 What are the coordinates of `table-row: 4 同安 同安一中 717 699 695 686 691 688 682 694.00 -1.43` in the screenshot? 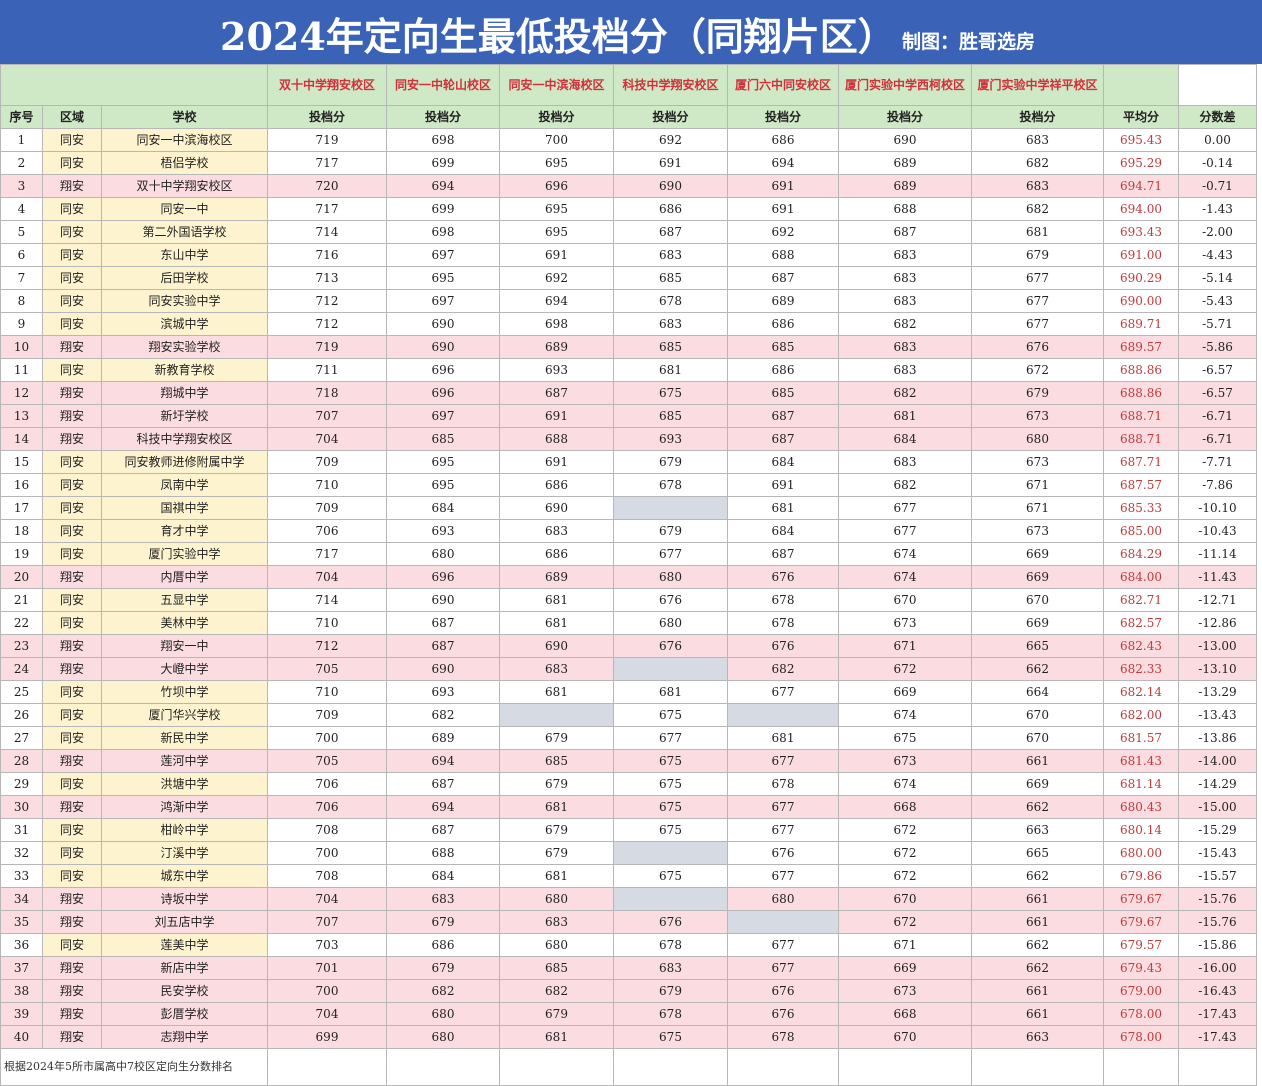 It's located at (628, 209).